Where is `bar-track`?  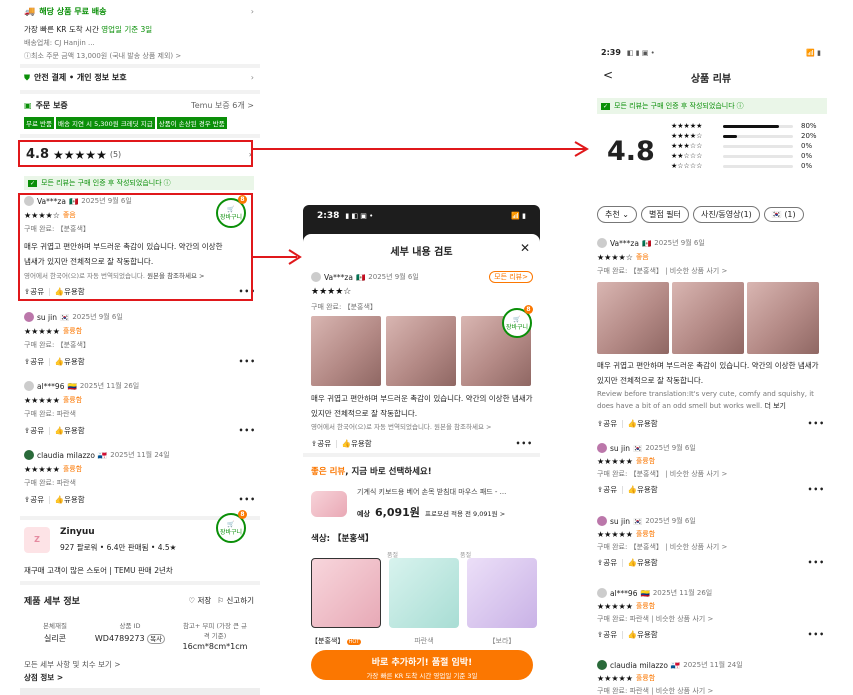 bar-track is located at coordinates (758, 136).